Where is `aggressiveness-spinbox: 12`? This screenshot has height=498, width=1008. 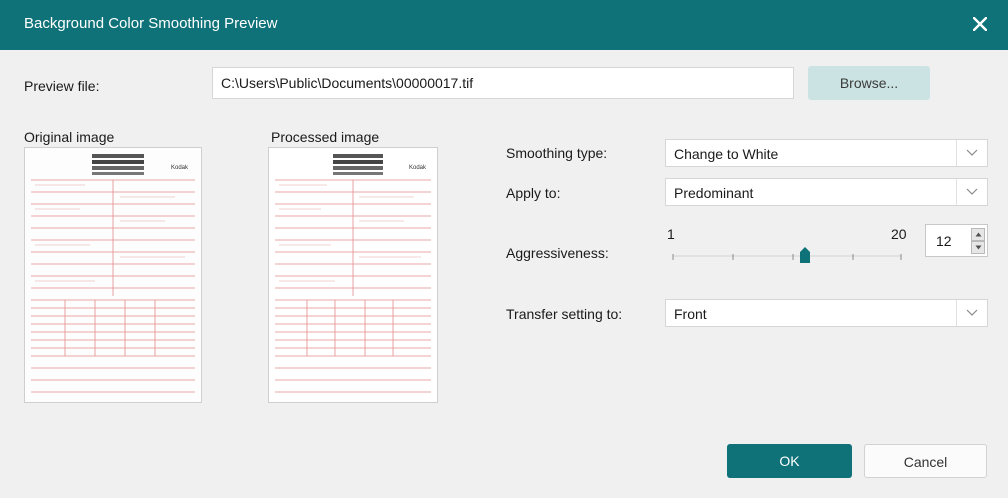
aggressiveness-spinbox: 12 is located at coordinates (956, 240).